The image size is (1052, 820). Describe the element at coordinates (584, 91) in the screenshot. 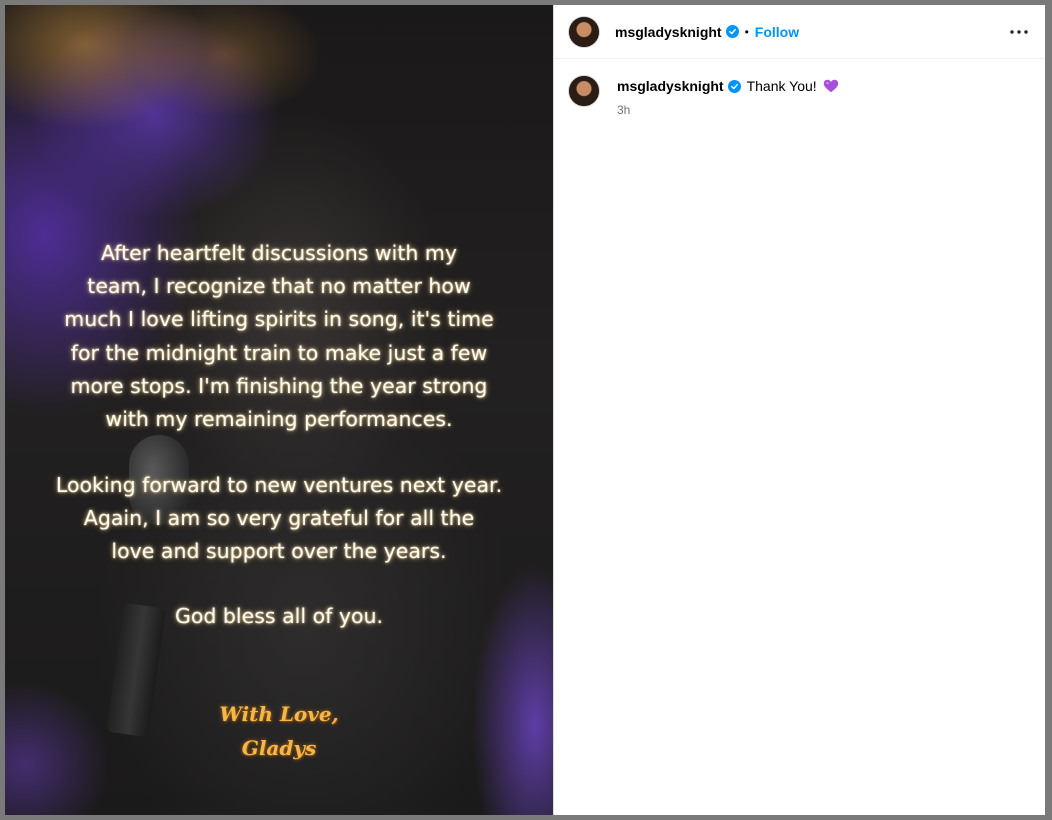

I see `caption-avatar` at that location.